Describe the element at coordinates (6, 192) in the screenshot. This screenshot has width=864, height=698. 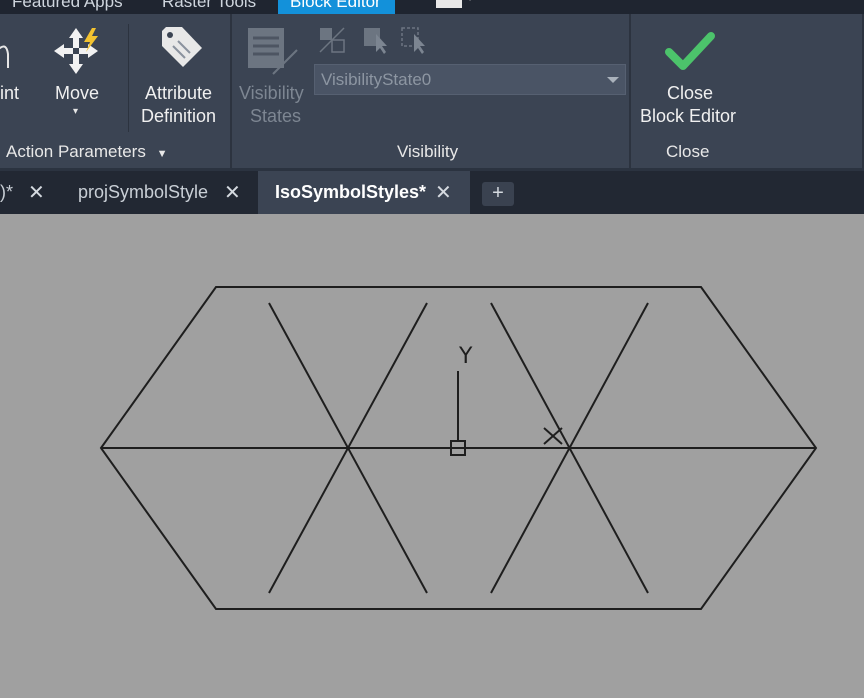
I see `doc-tab-label: )*` at that location.